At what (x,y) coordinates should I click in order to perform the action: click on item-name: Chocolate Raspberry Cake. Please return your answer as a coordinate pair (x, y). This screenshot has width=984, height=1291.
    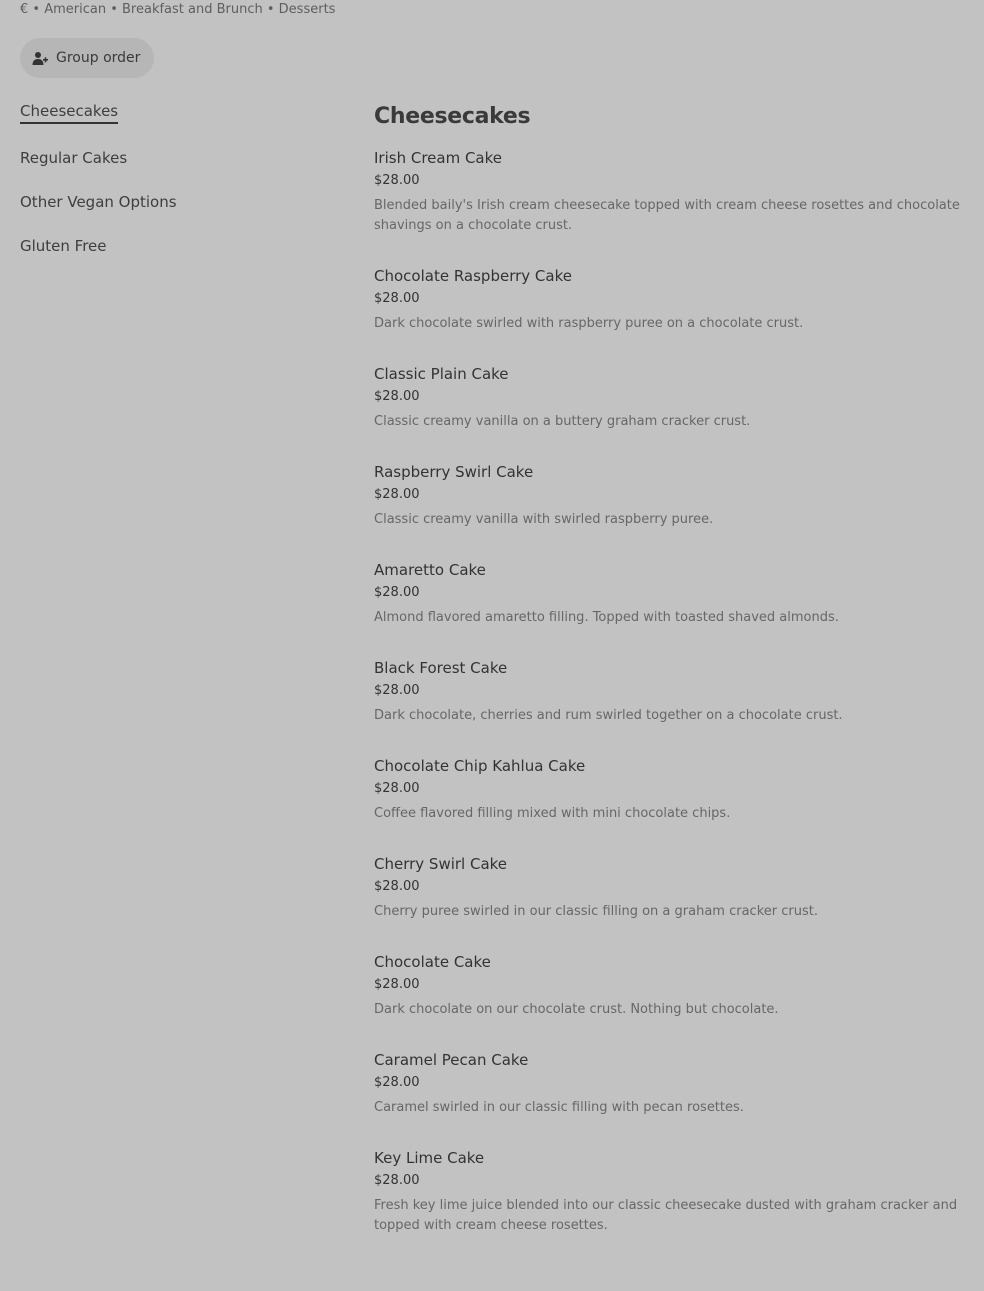
    Looking at the image, I should click on (473, 276).